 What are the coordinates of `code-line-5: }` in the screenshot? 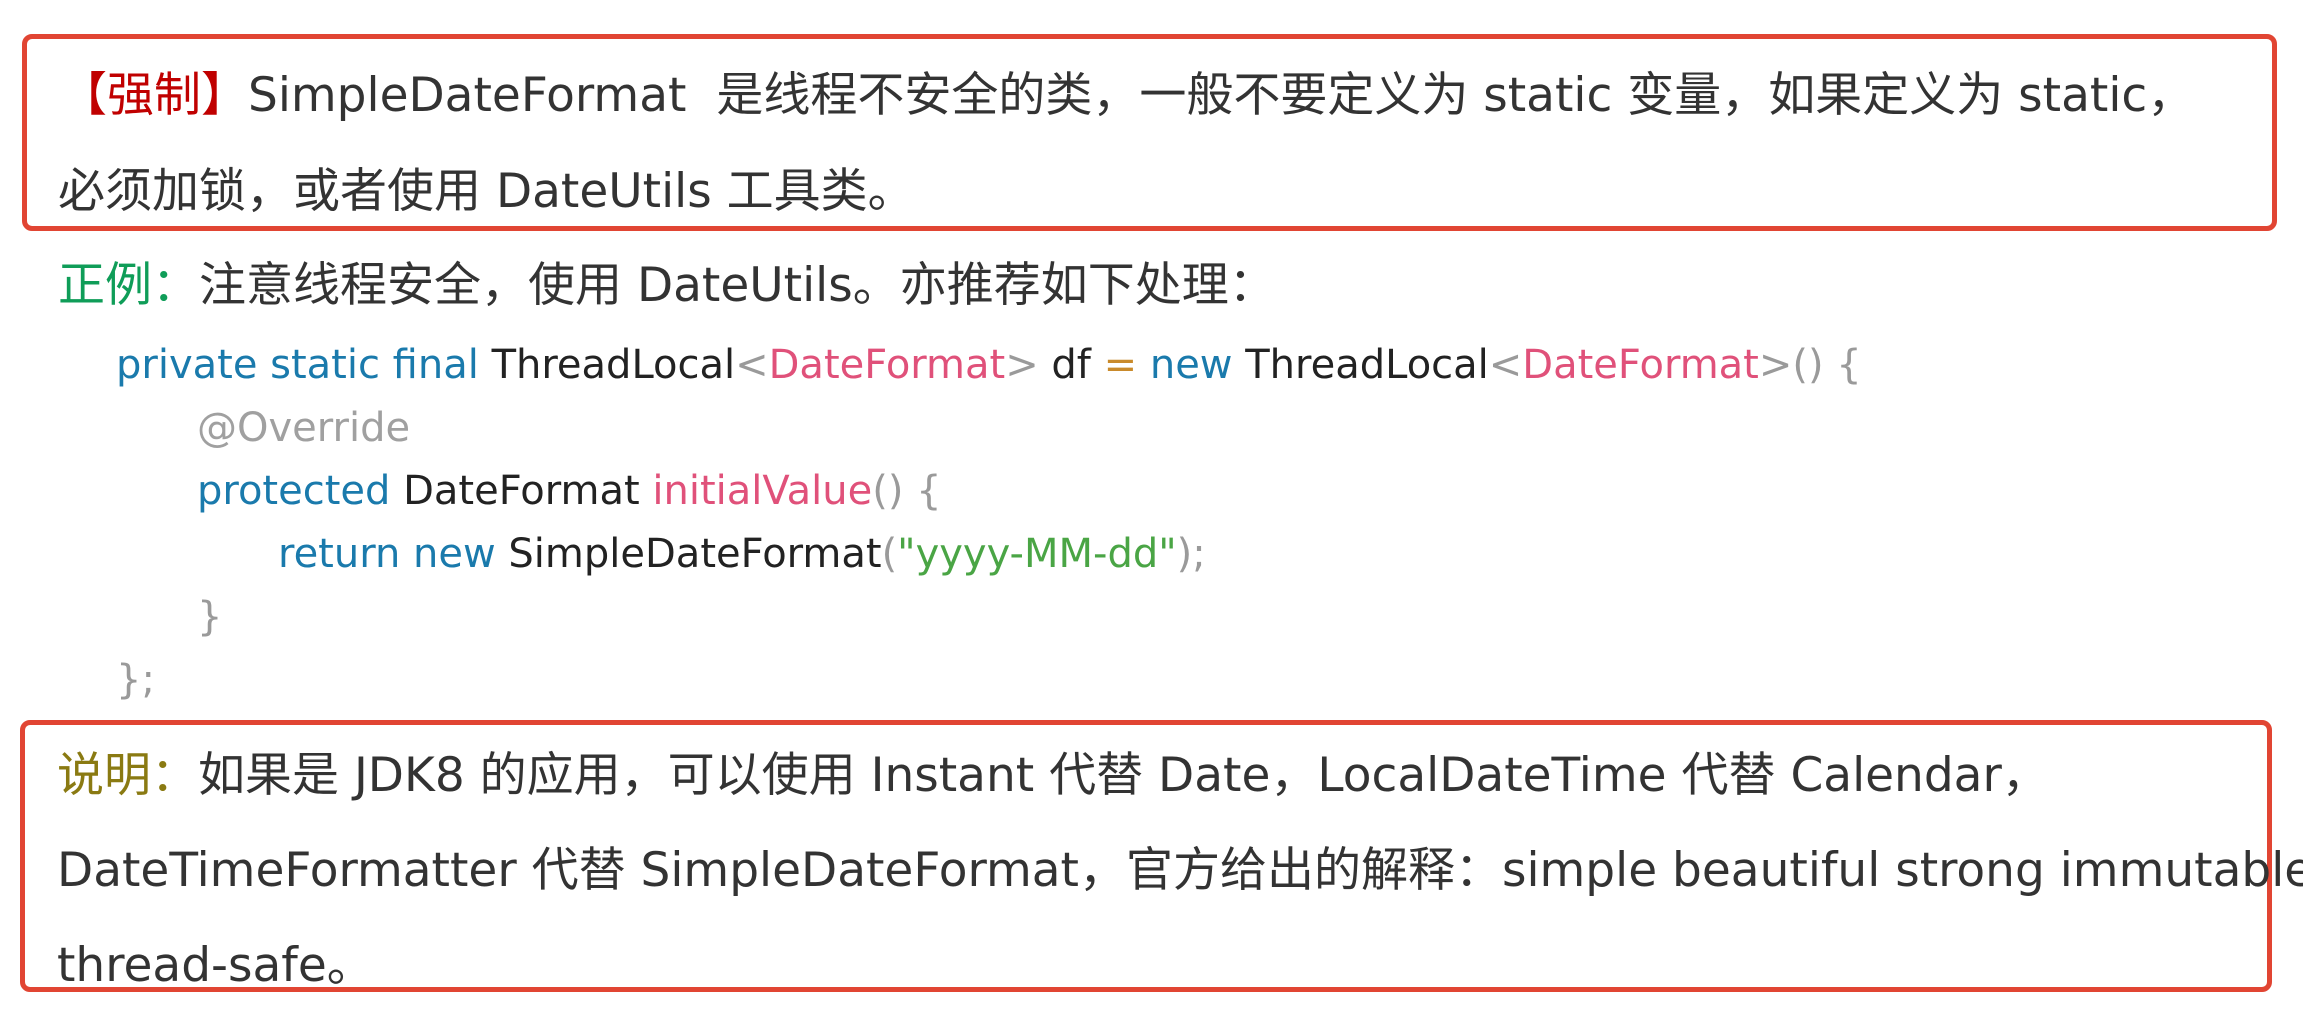 It's located at (209, 617).